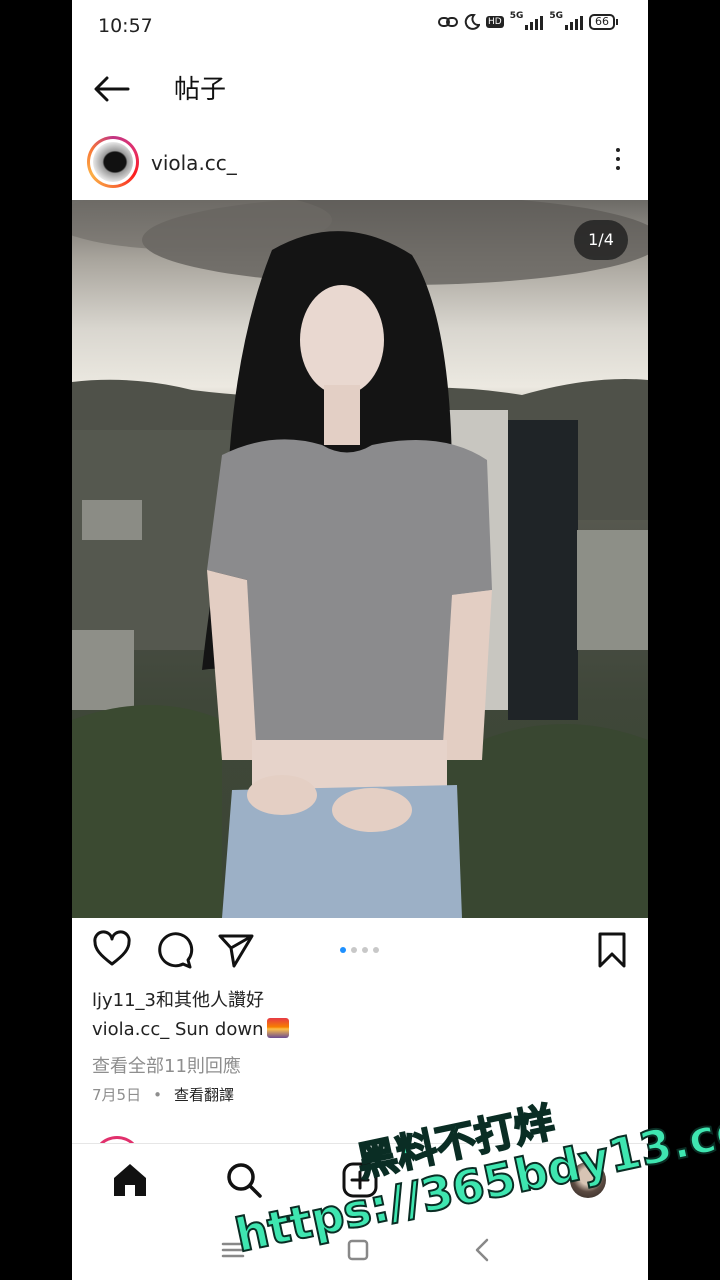  What do you see at coordinates (601, 240) in the screenshot?
I see `photo-counter: 1/4` at bounding box center [601, 240].